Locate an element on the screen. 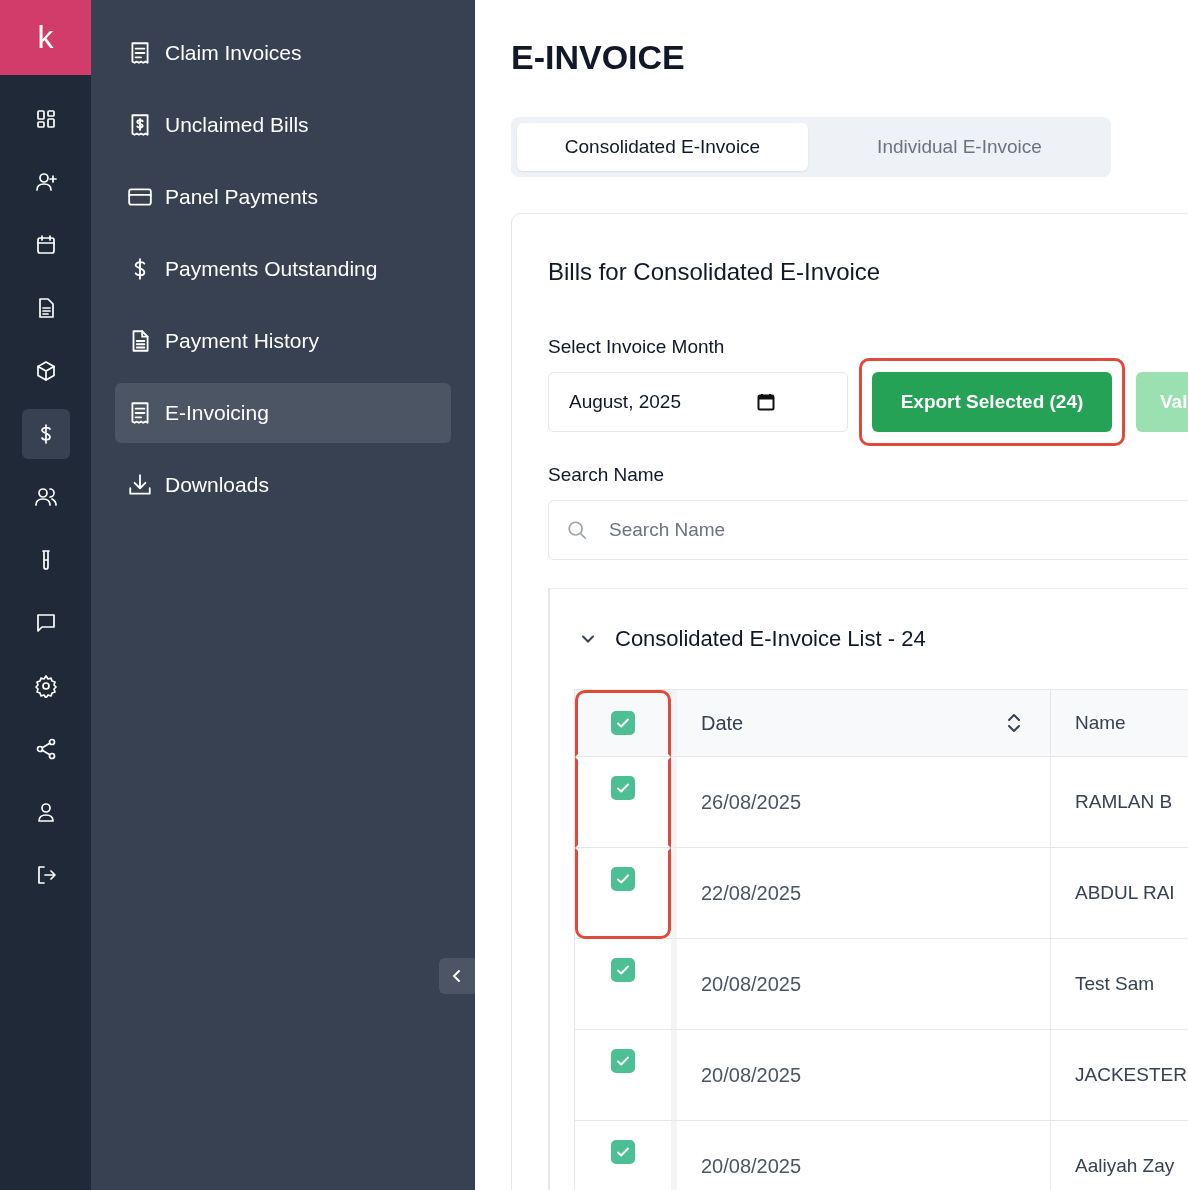 The image size is (1188, 1190). sort-icon is located at coordinates (1014, 723).